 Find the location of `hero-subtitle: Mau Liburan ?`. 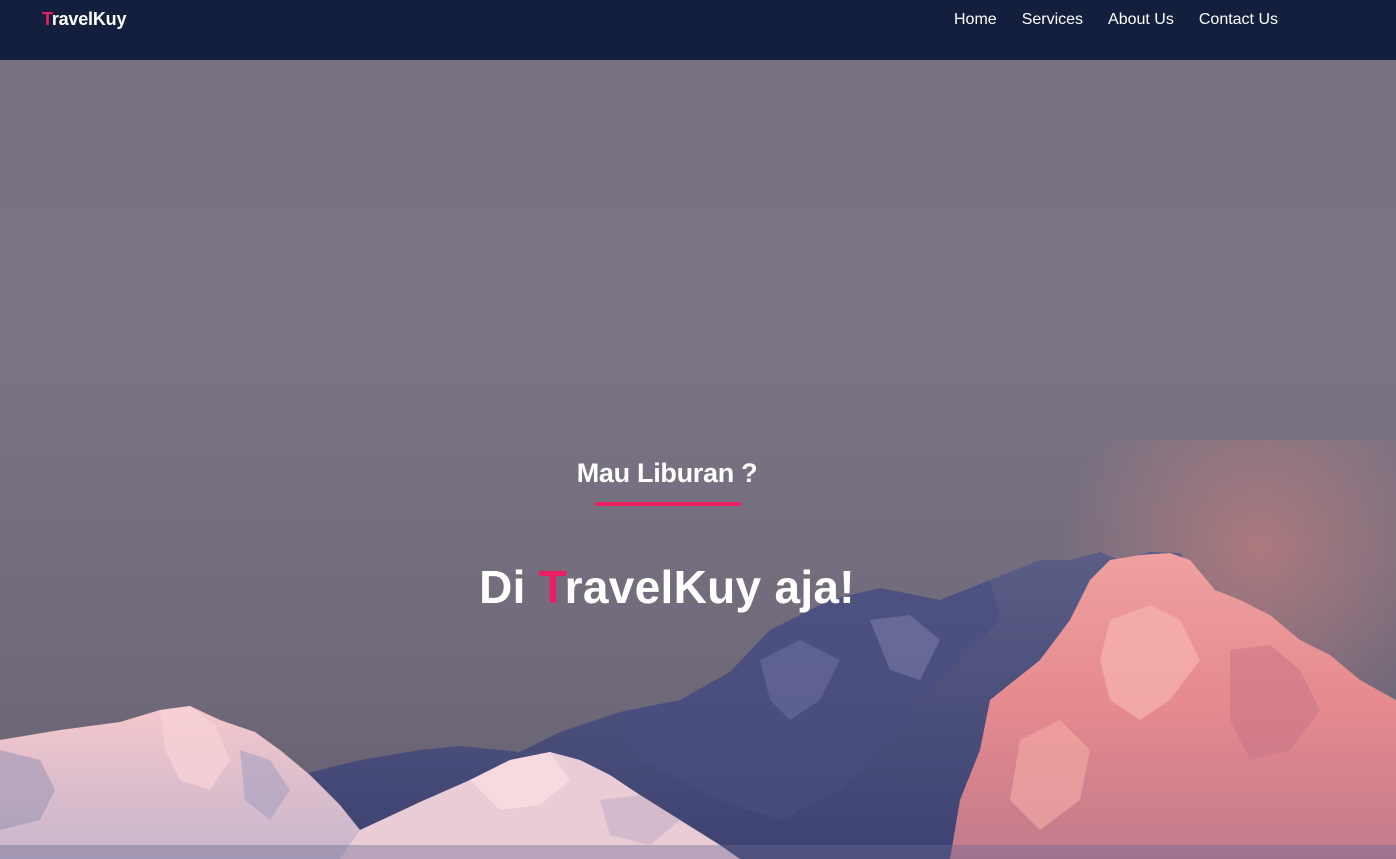

hero-subtitle: Mau Liburan ? is located at coordinates (667, 473).